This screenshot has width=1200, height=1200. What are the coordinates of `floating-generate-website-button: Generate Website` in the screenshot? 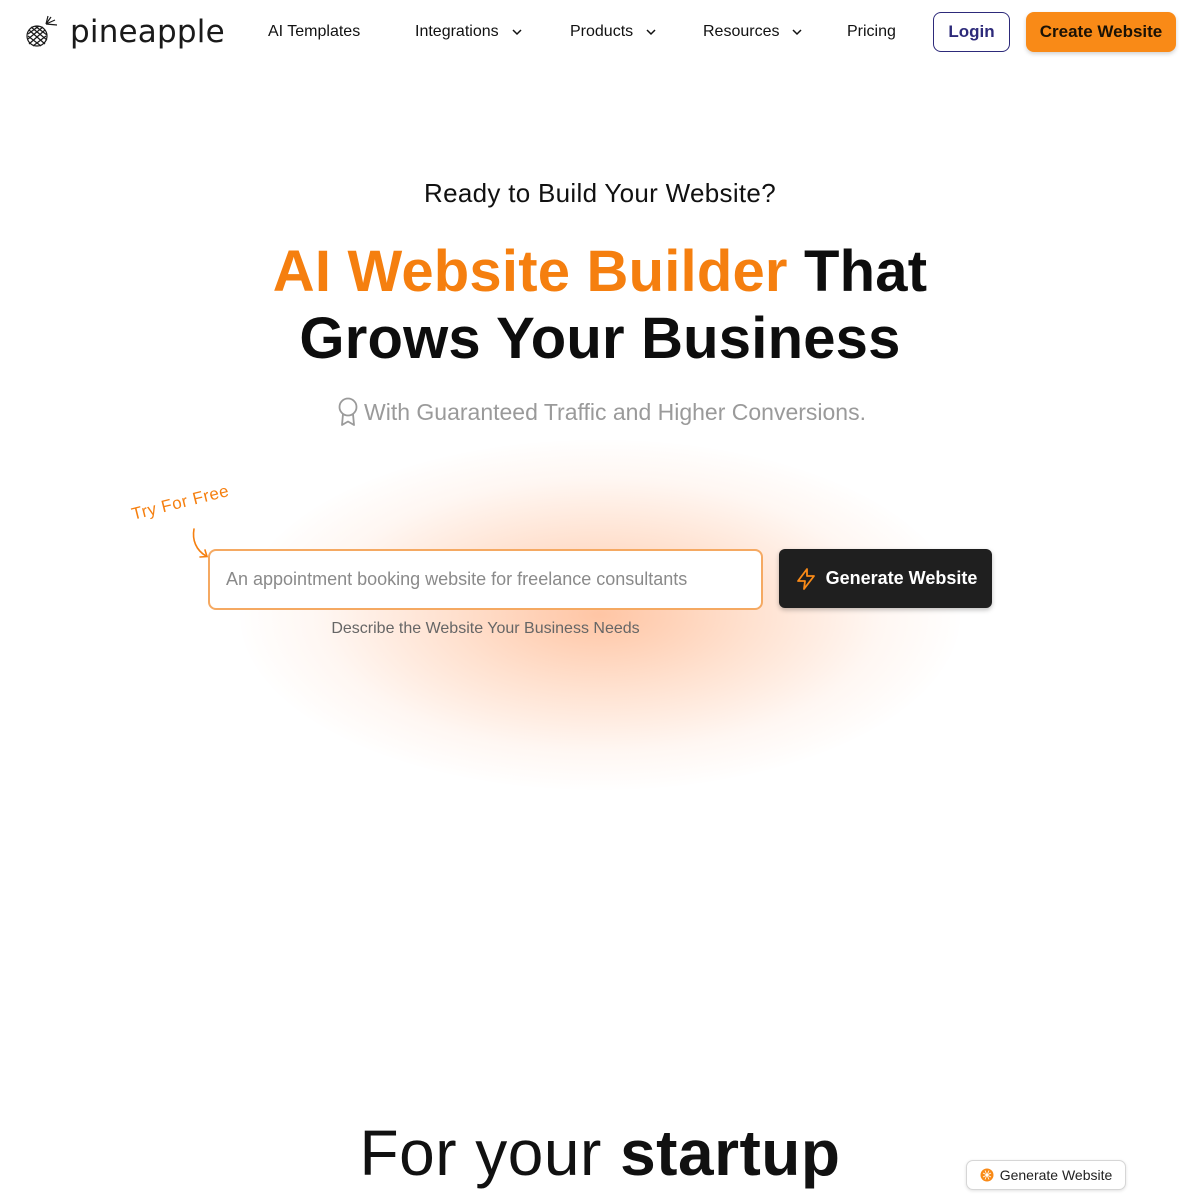 It's located at (1046, 1175).